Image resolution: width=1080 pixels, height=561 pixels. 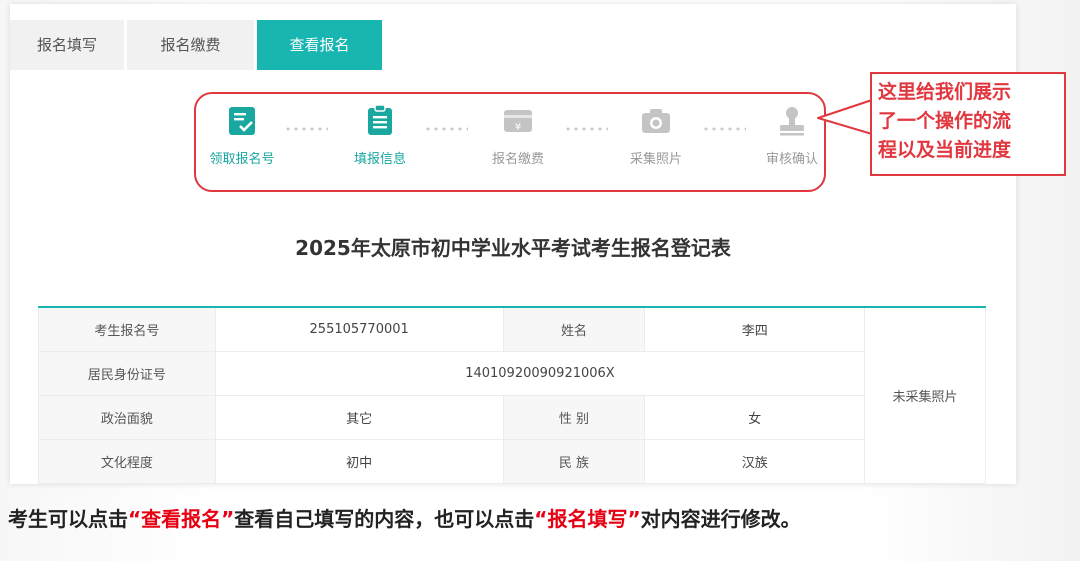 I want to click on step-label: 采集照片, so click(x=655, y=159).